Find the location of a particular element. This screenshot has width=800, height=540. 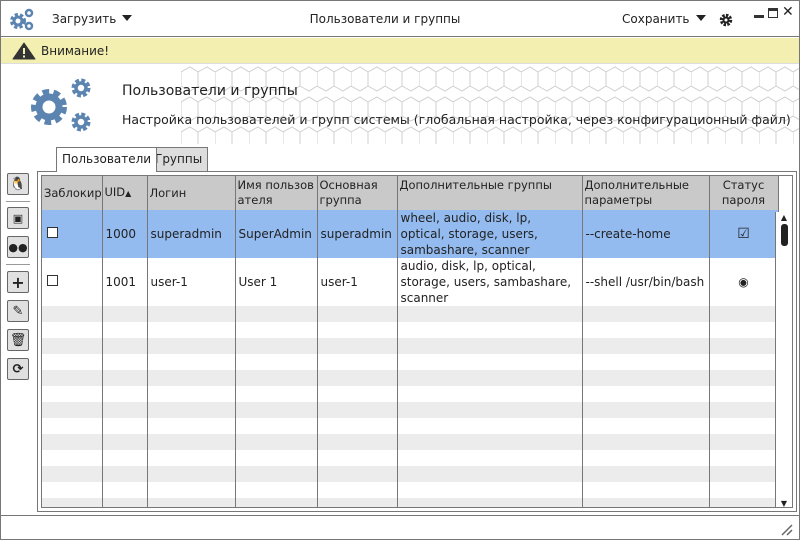

groups-button: ●● is located at coordinates (18, 247).